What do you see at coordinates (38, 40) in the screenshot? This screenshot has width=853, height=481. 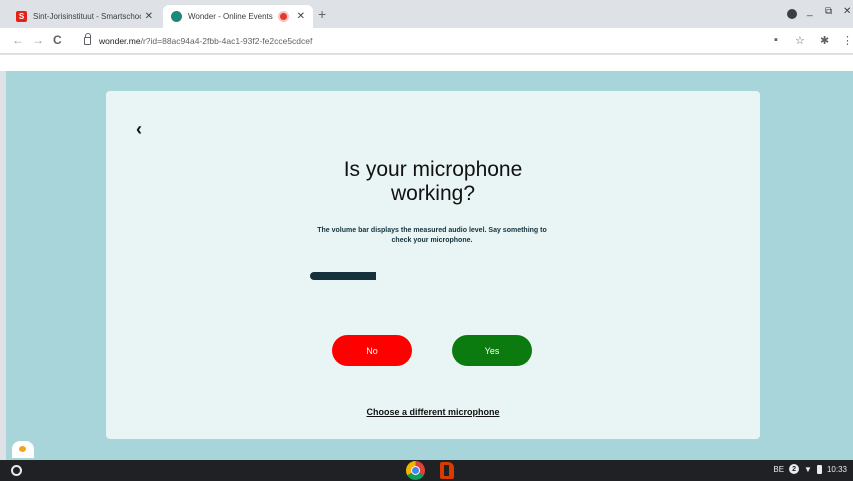 I see `forward-button: →` at bounding box center [38, 40].